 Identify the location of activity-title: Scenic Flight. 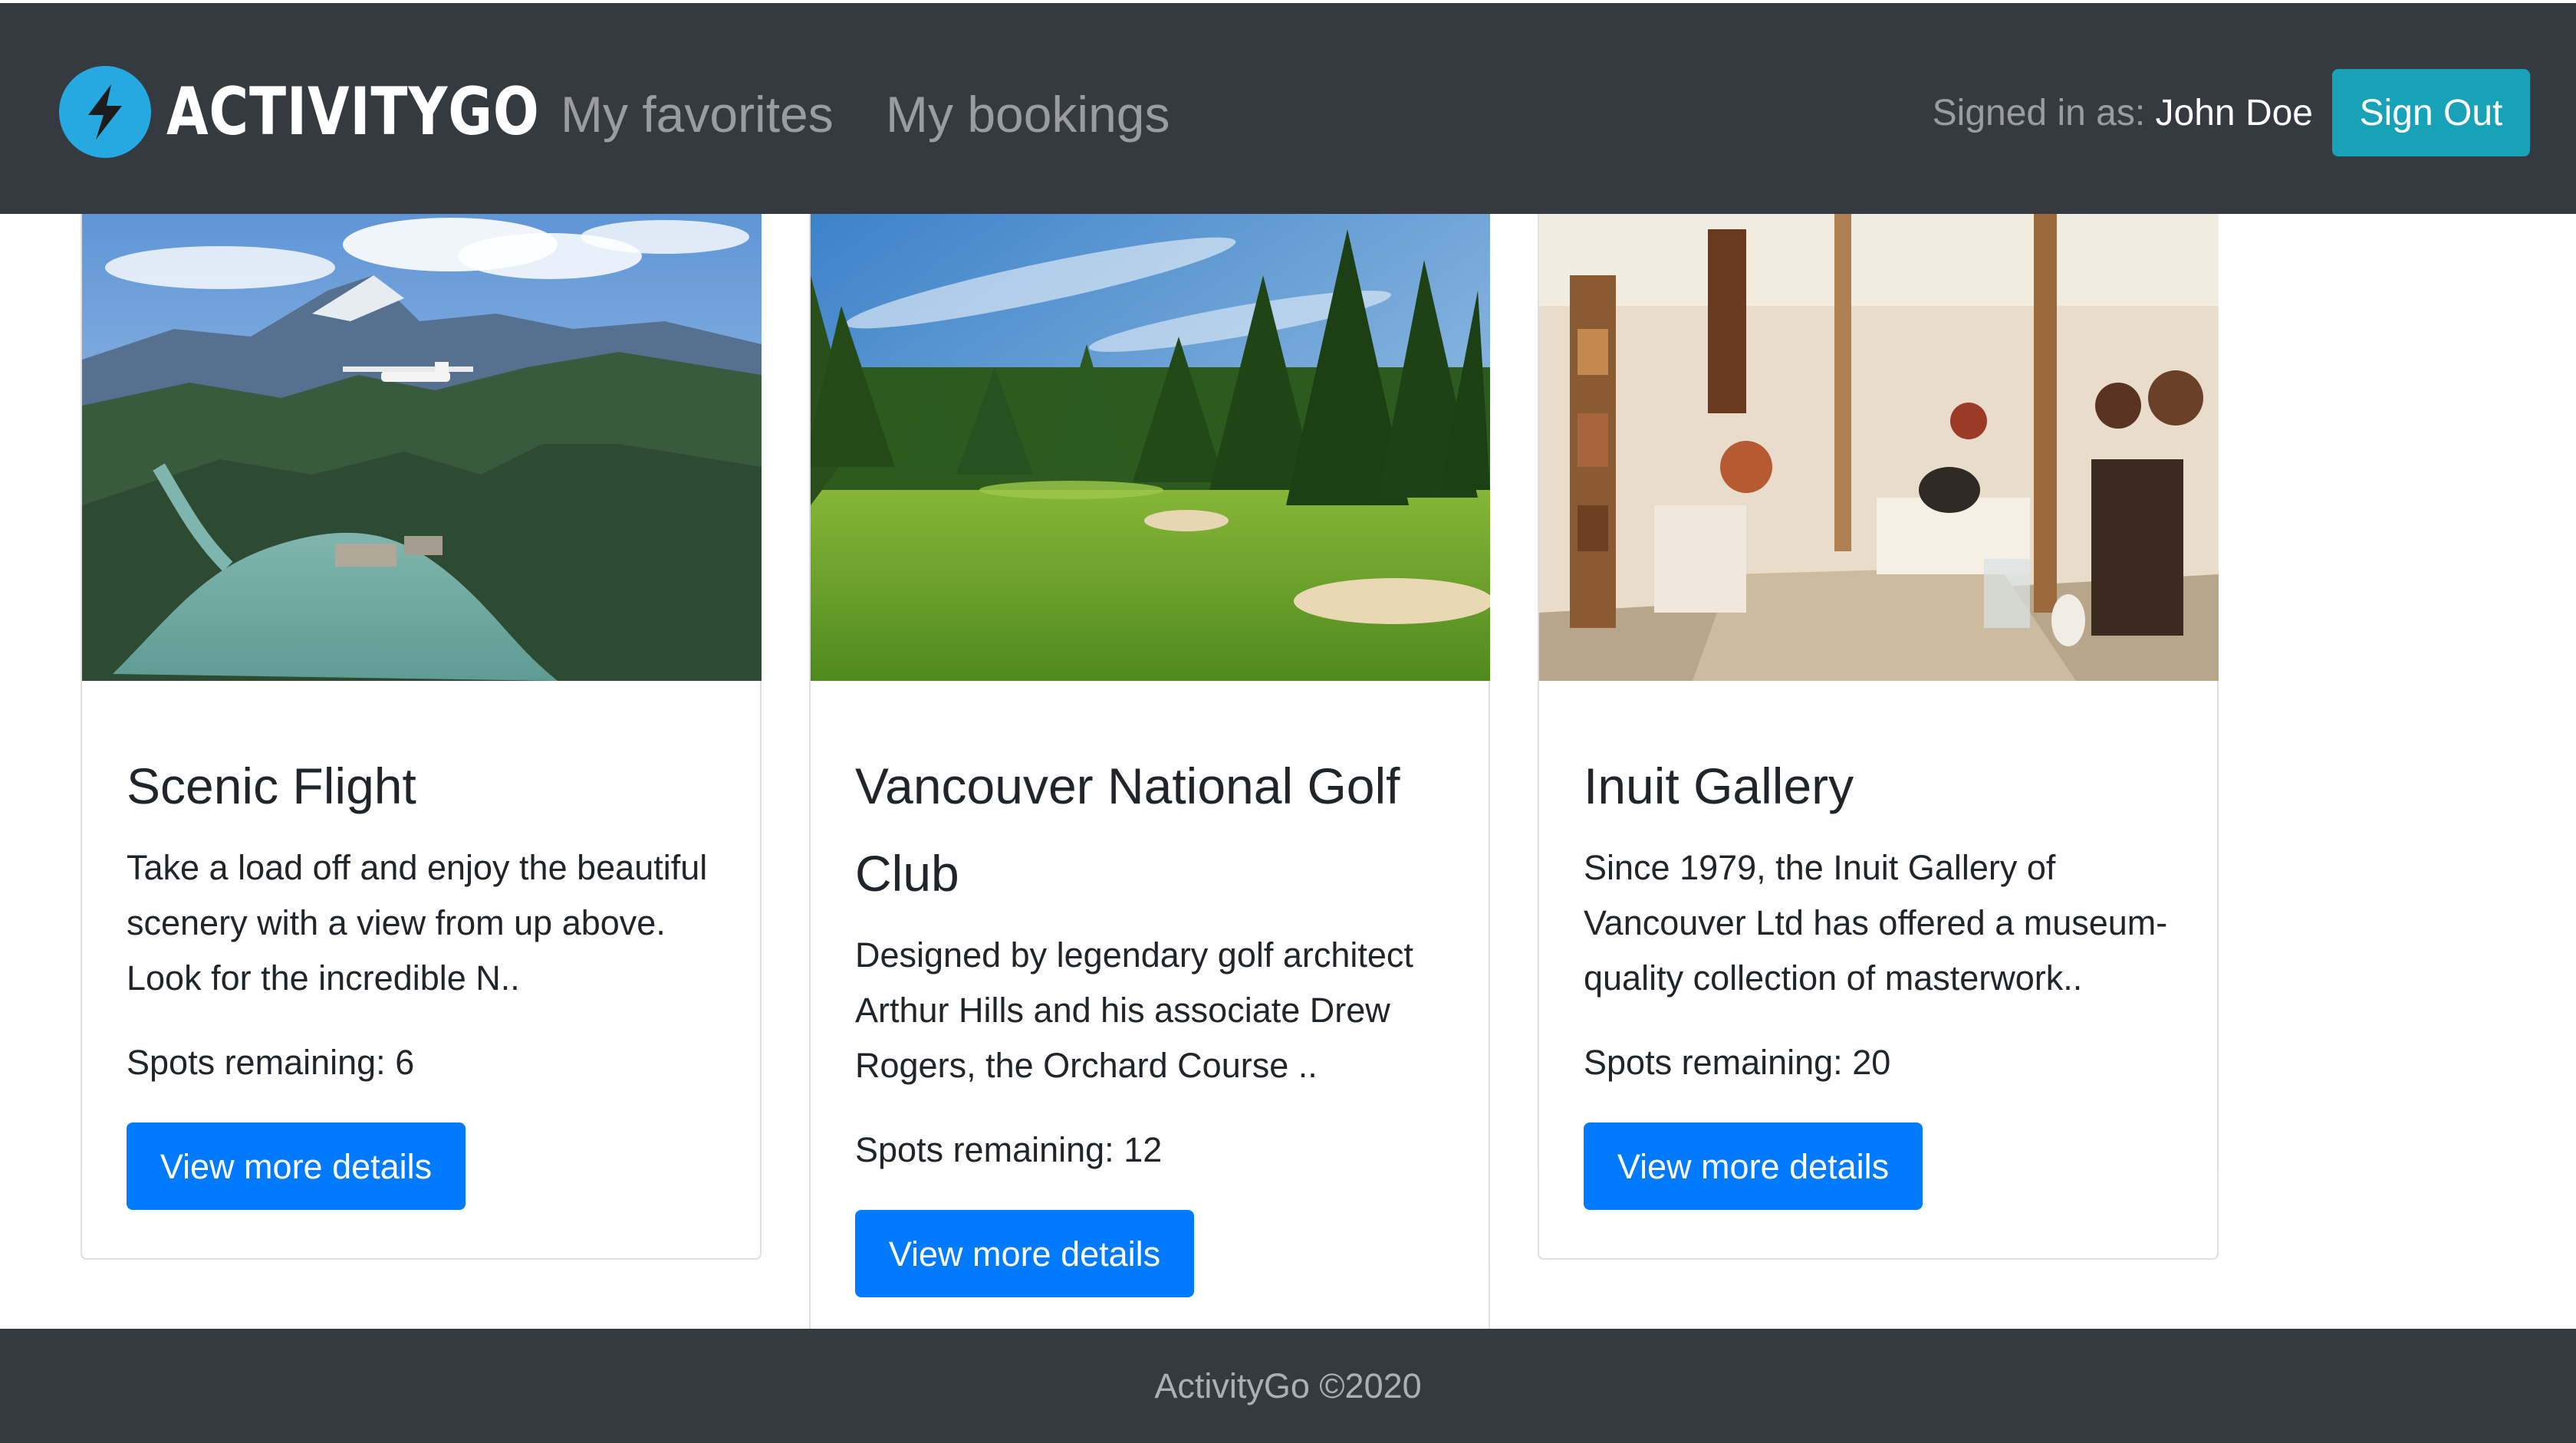
(271, 786).